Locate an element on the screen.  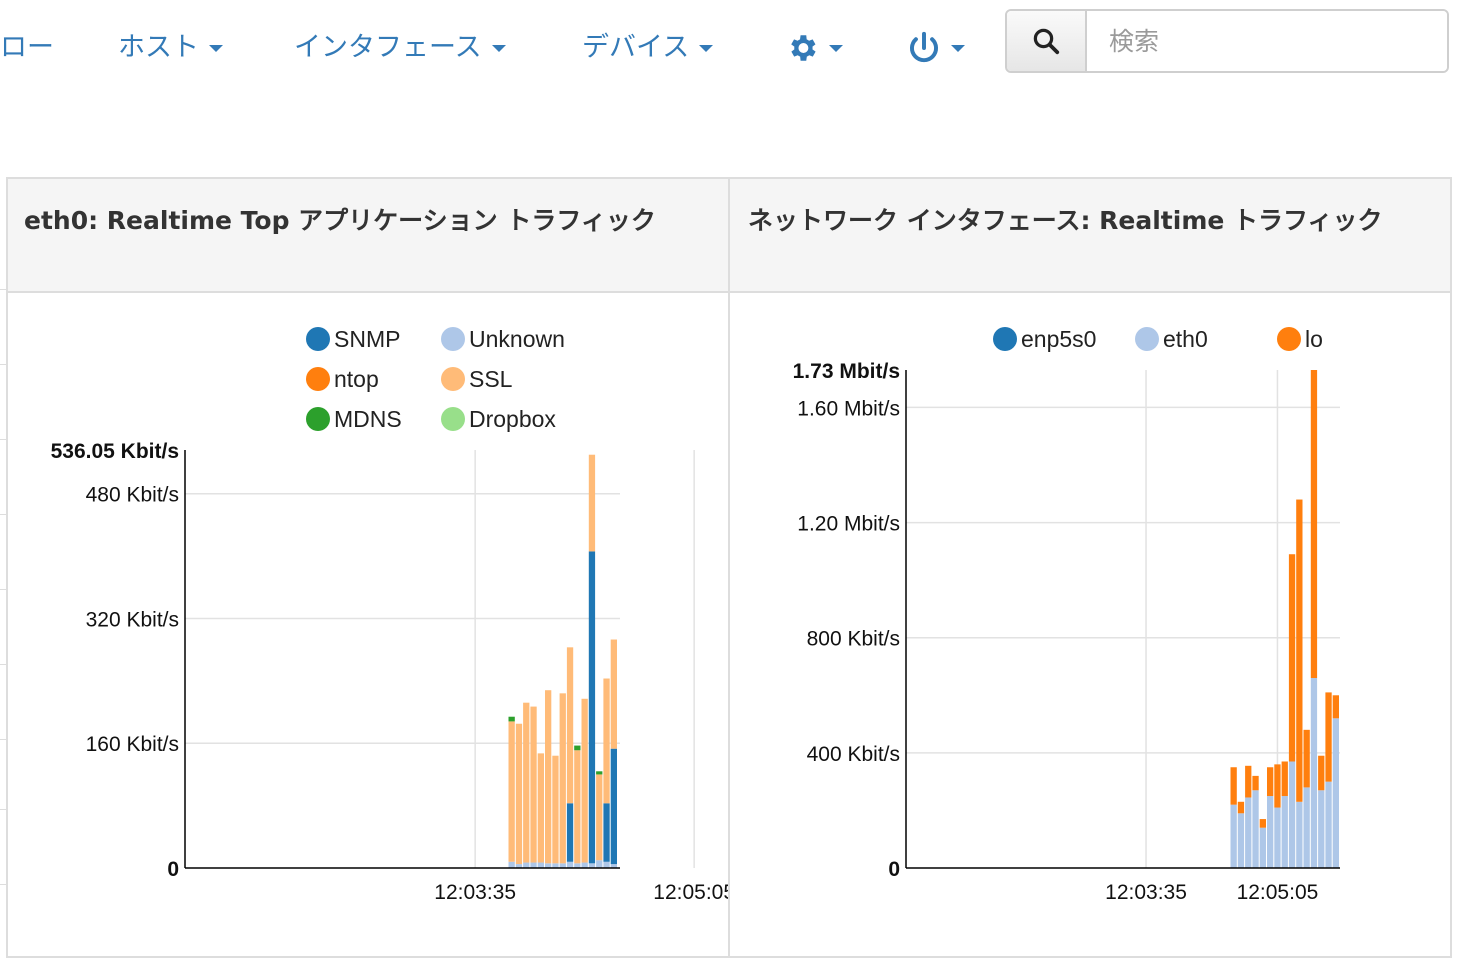
y-max-label: 1.73 Mbit/s is located at coordinates (846, 371).